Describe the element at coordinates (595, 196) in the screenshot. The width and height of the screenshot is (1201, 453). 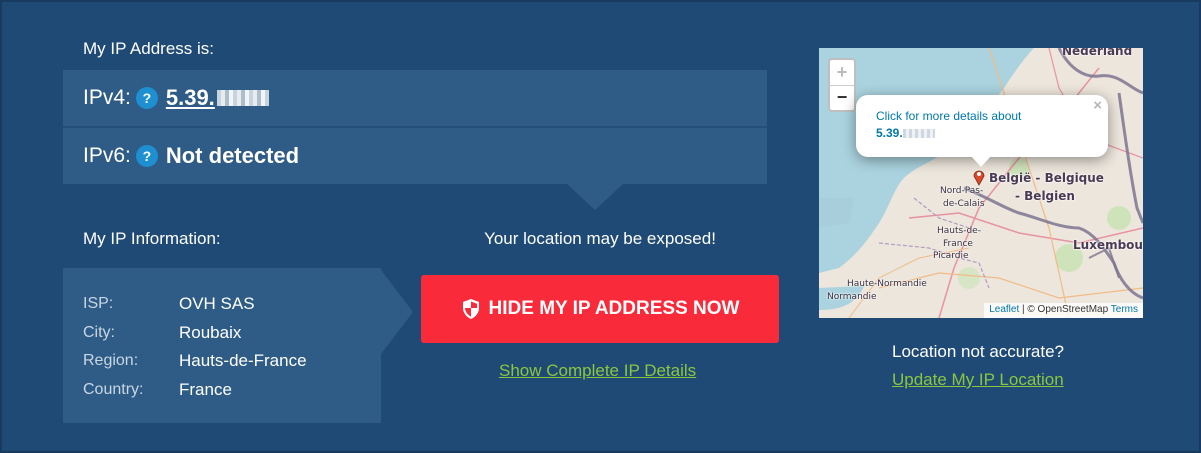
I see `ip-panel-pointer` at that location.